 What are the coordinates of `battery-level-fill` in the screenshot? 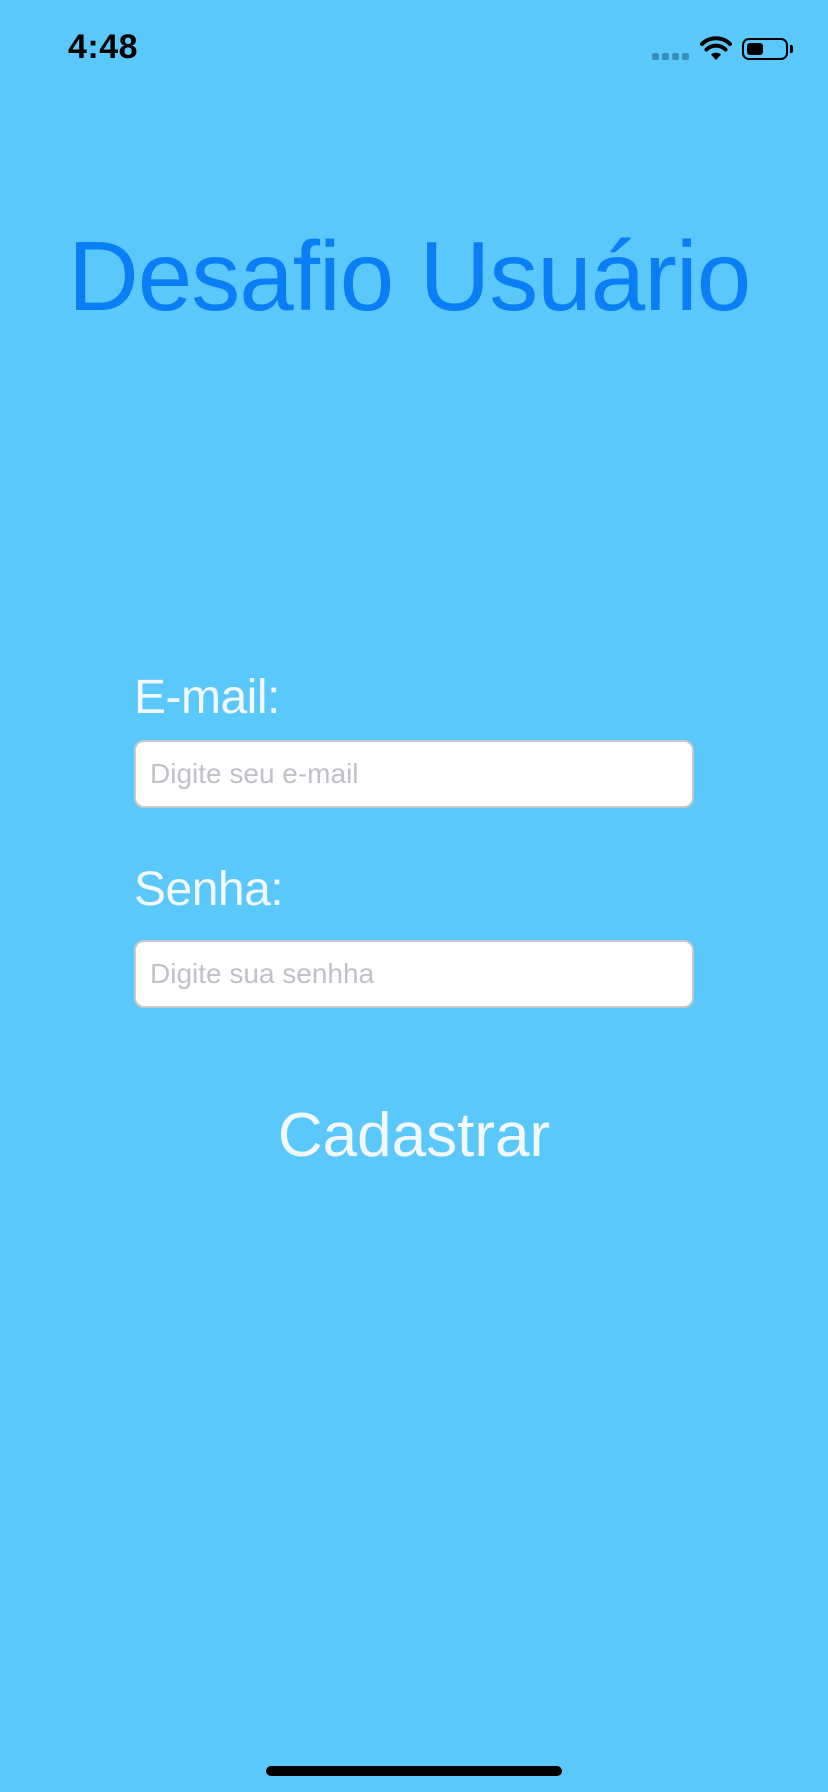 It's located at (755, 49).